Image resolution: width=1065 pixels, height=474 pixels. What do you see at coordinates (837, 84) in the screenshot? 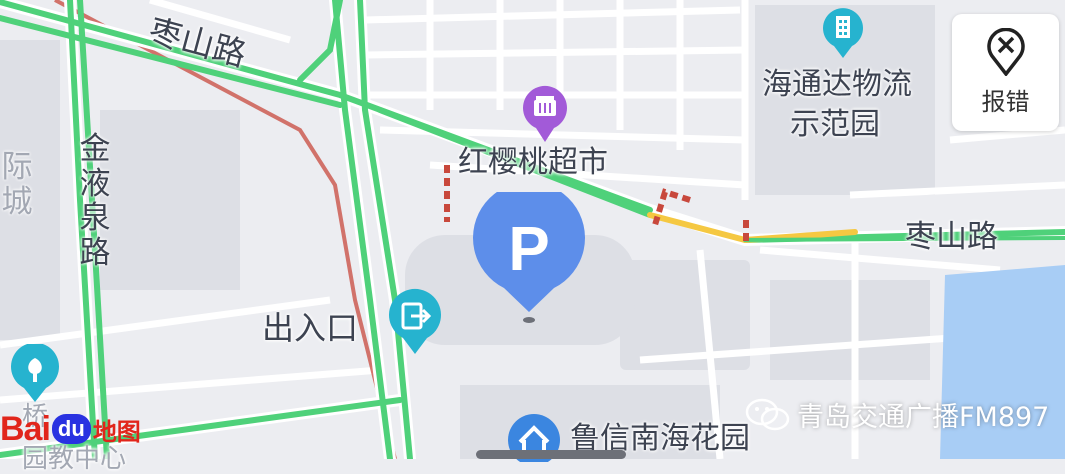
I see `logistics-label-line1: 海通达物流` at bounding box center [837, 84].